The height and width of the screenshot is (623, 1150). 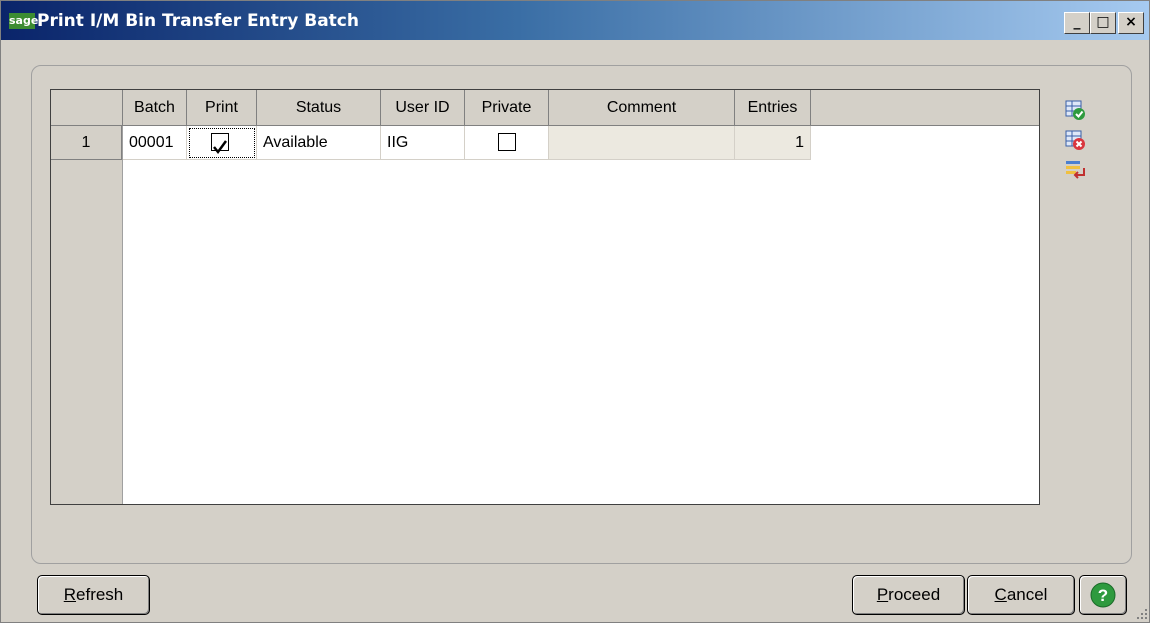 I want to click on column-header-private: Private, so click(x=507, y=108).